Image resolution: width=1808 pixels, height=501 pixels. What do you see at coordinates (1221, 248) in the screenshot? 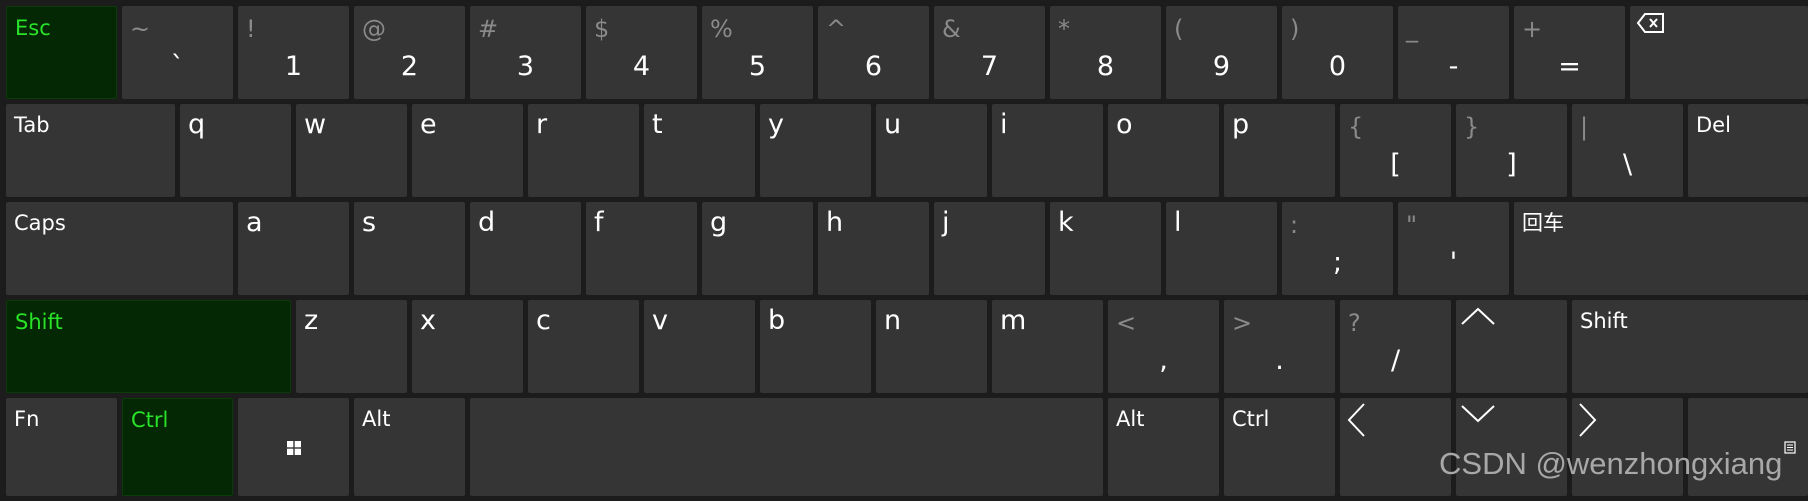
I see `key-l: l` at bounding box center [1221, 248].